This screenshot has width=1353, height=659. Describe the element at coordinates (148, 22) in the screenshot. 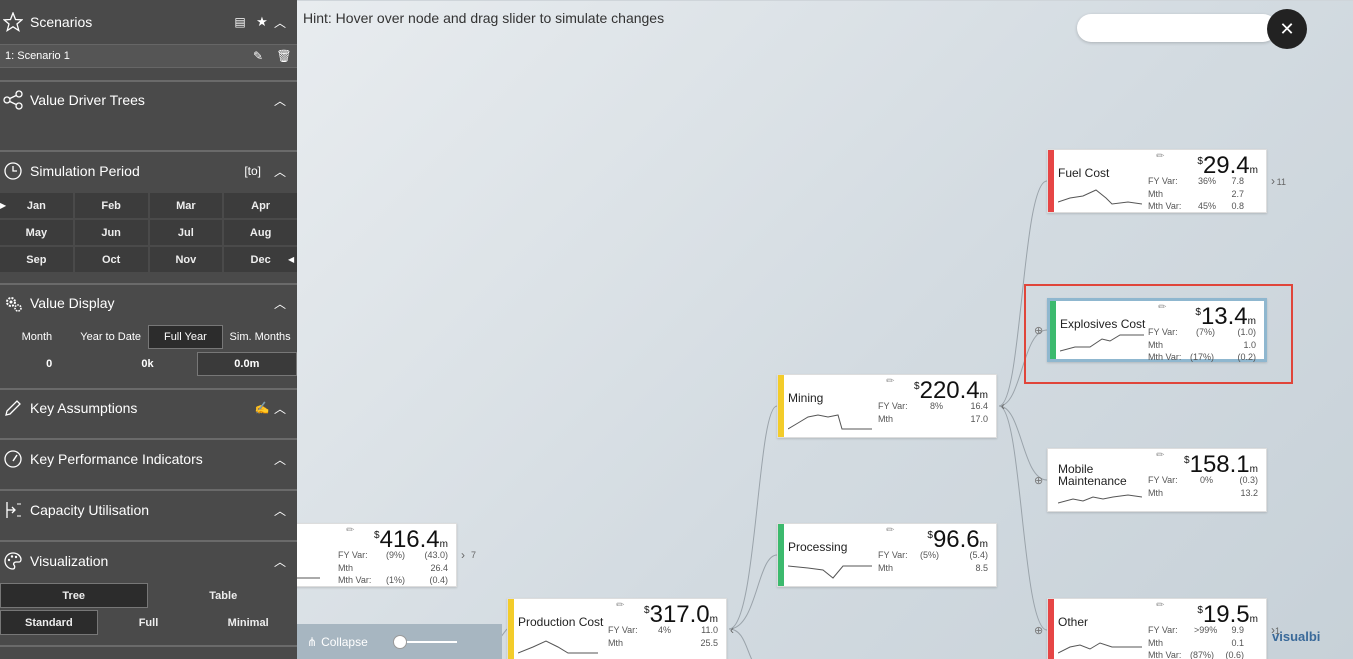

I see `scenarios-header: Scenarios ▤ ★ ︿` at that location.